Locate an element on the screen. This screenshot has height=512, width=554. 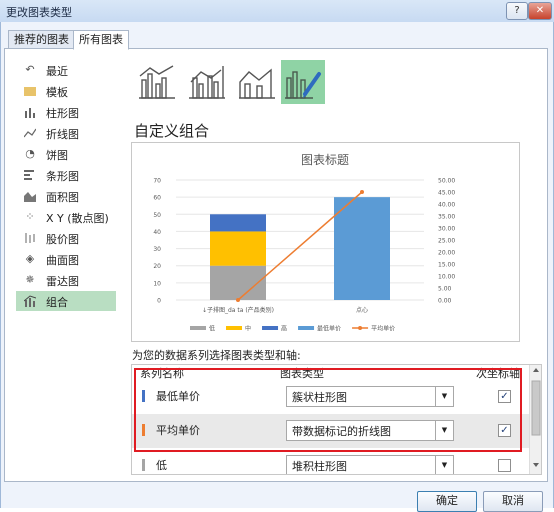
chart-type-dropdown: 簇状柱形图 ▼ is located at coordinates (370, 396).